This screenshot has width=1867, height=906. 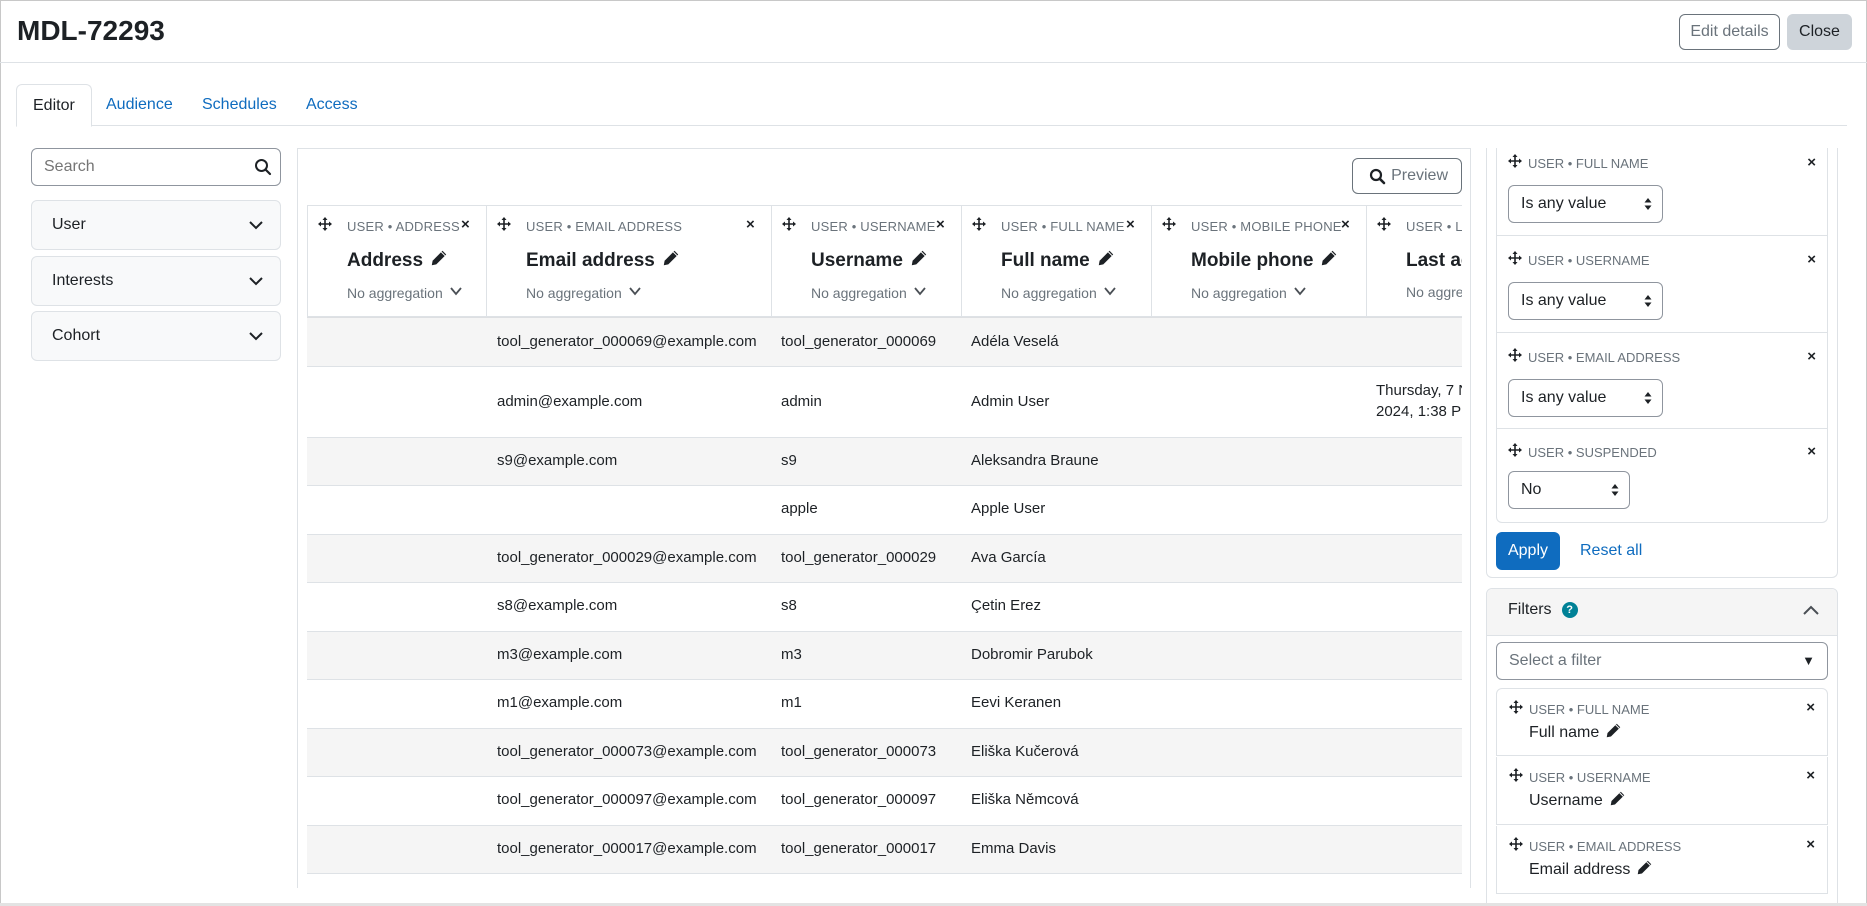 What do you see at coordinates (1528, 551) in the screenshot?
I see `apply-button: Apply` at bounding box center [1528, 551].